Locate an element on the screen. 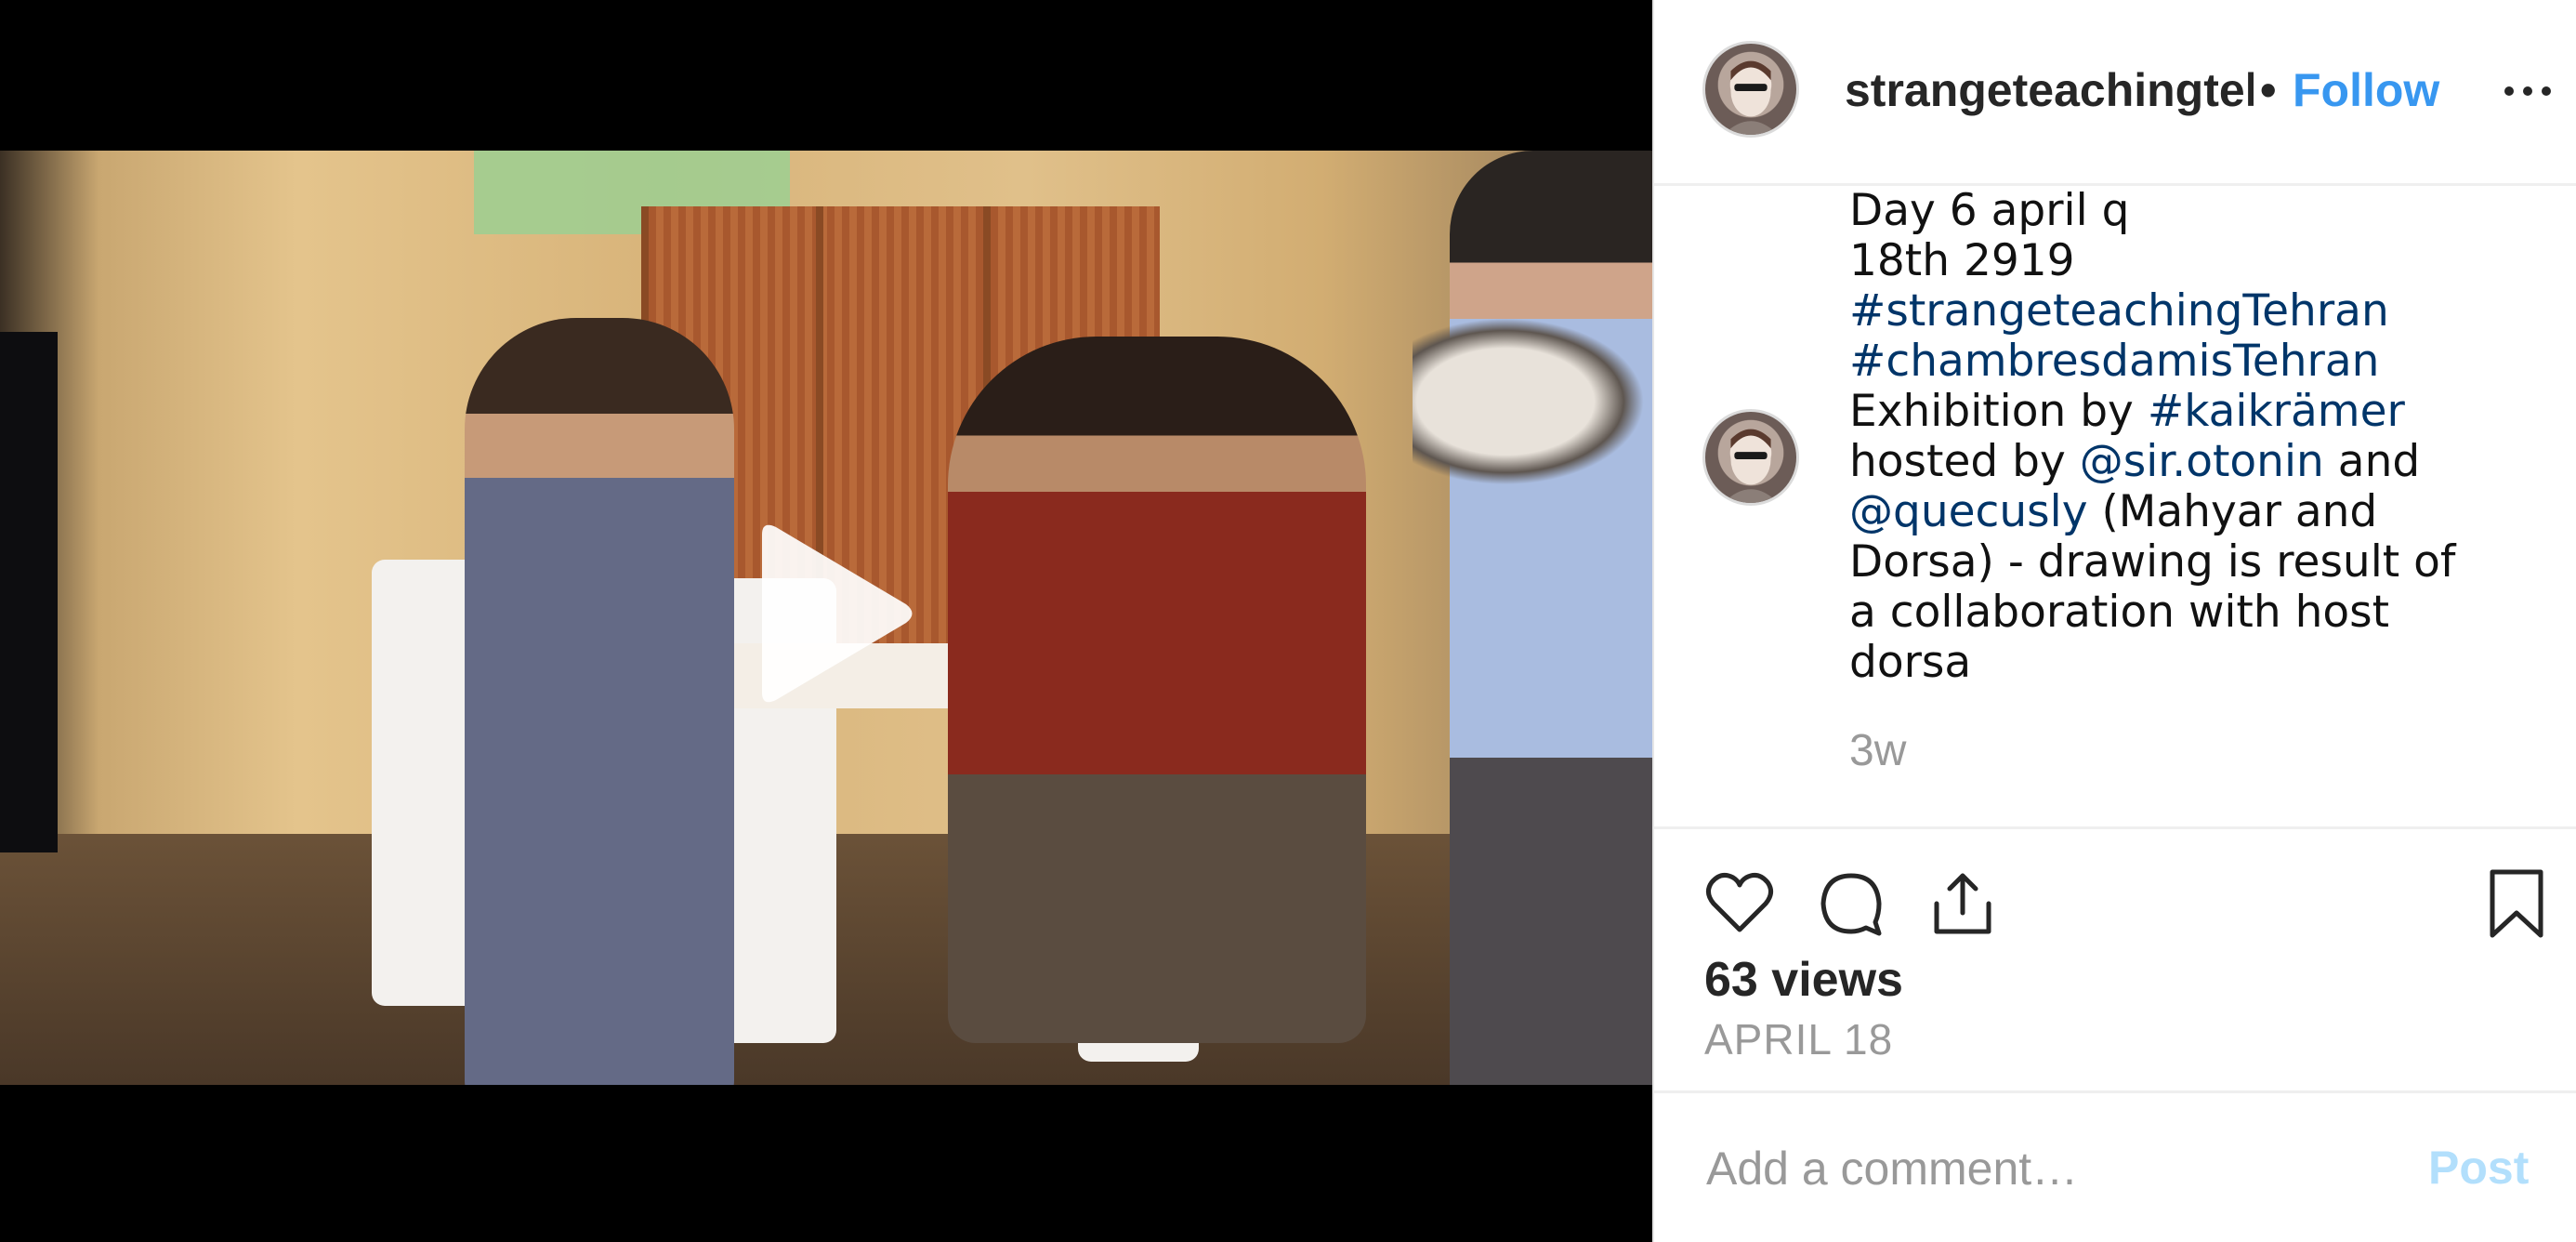  heart-icon is located at coordinates (1739, 903).